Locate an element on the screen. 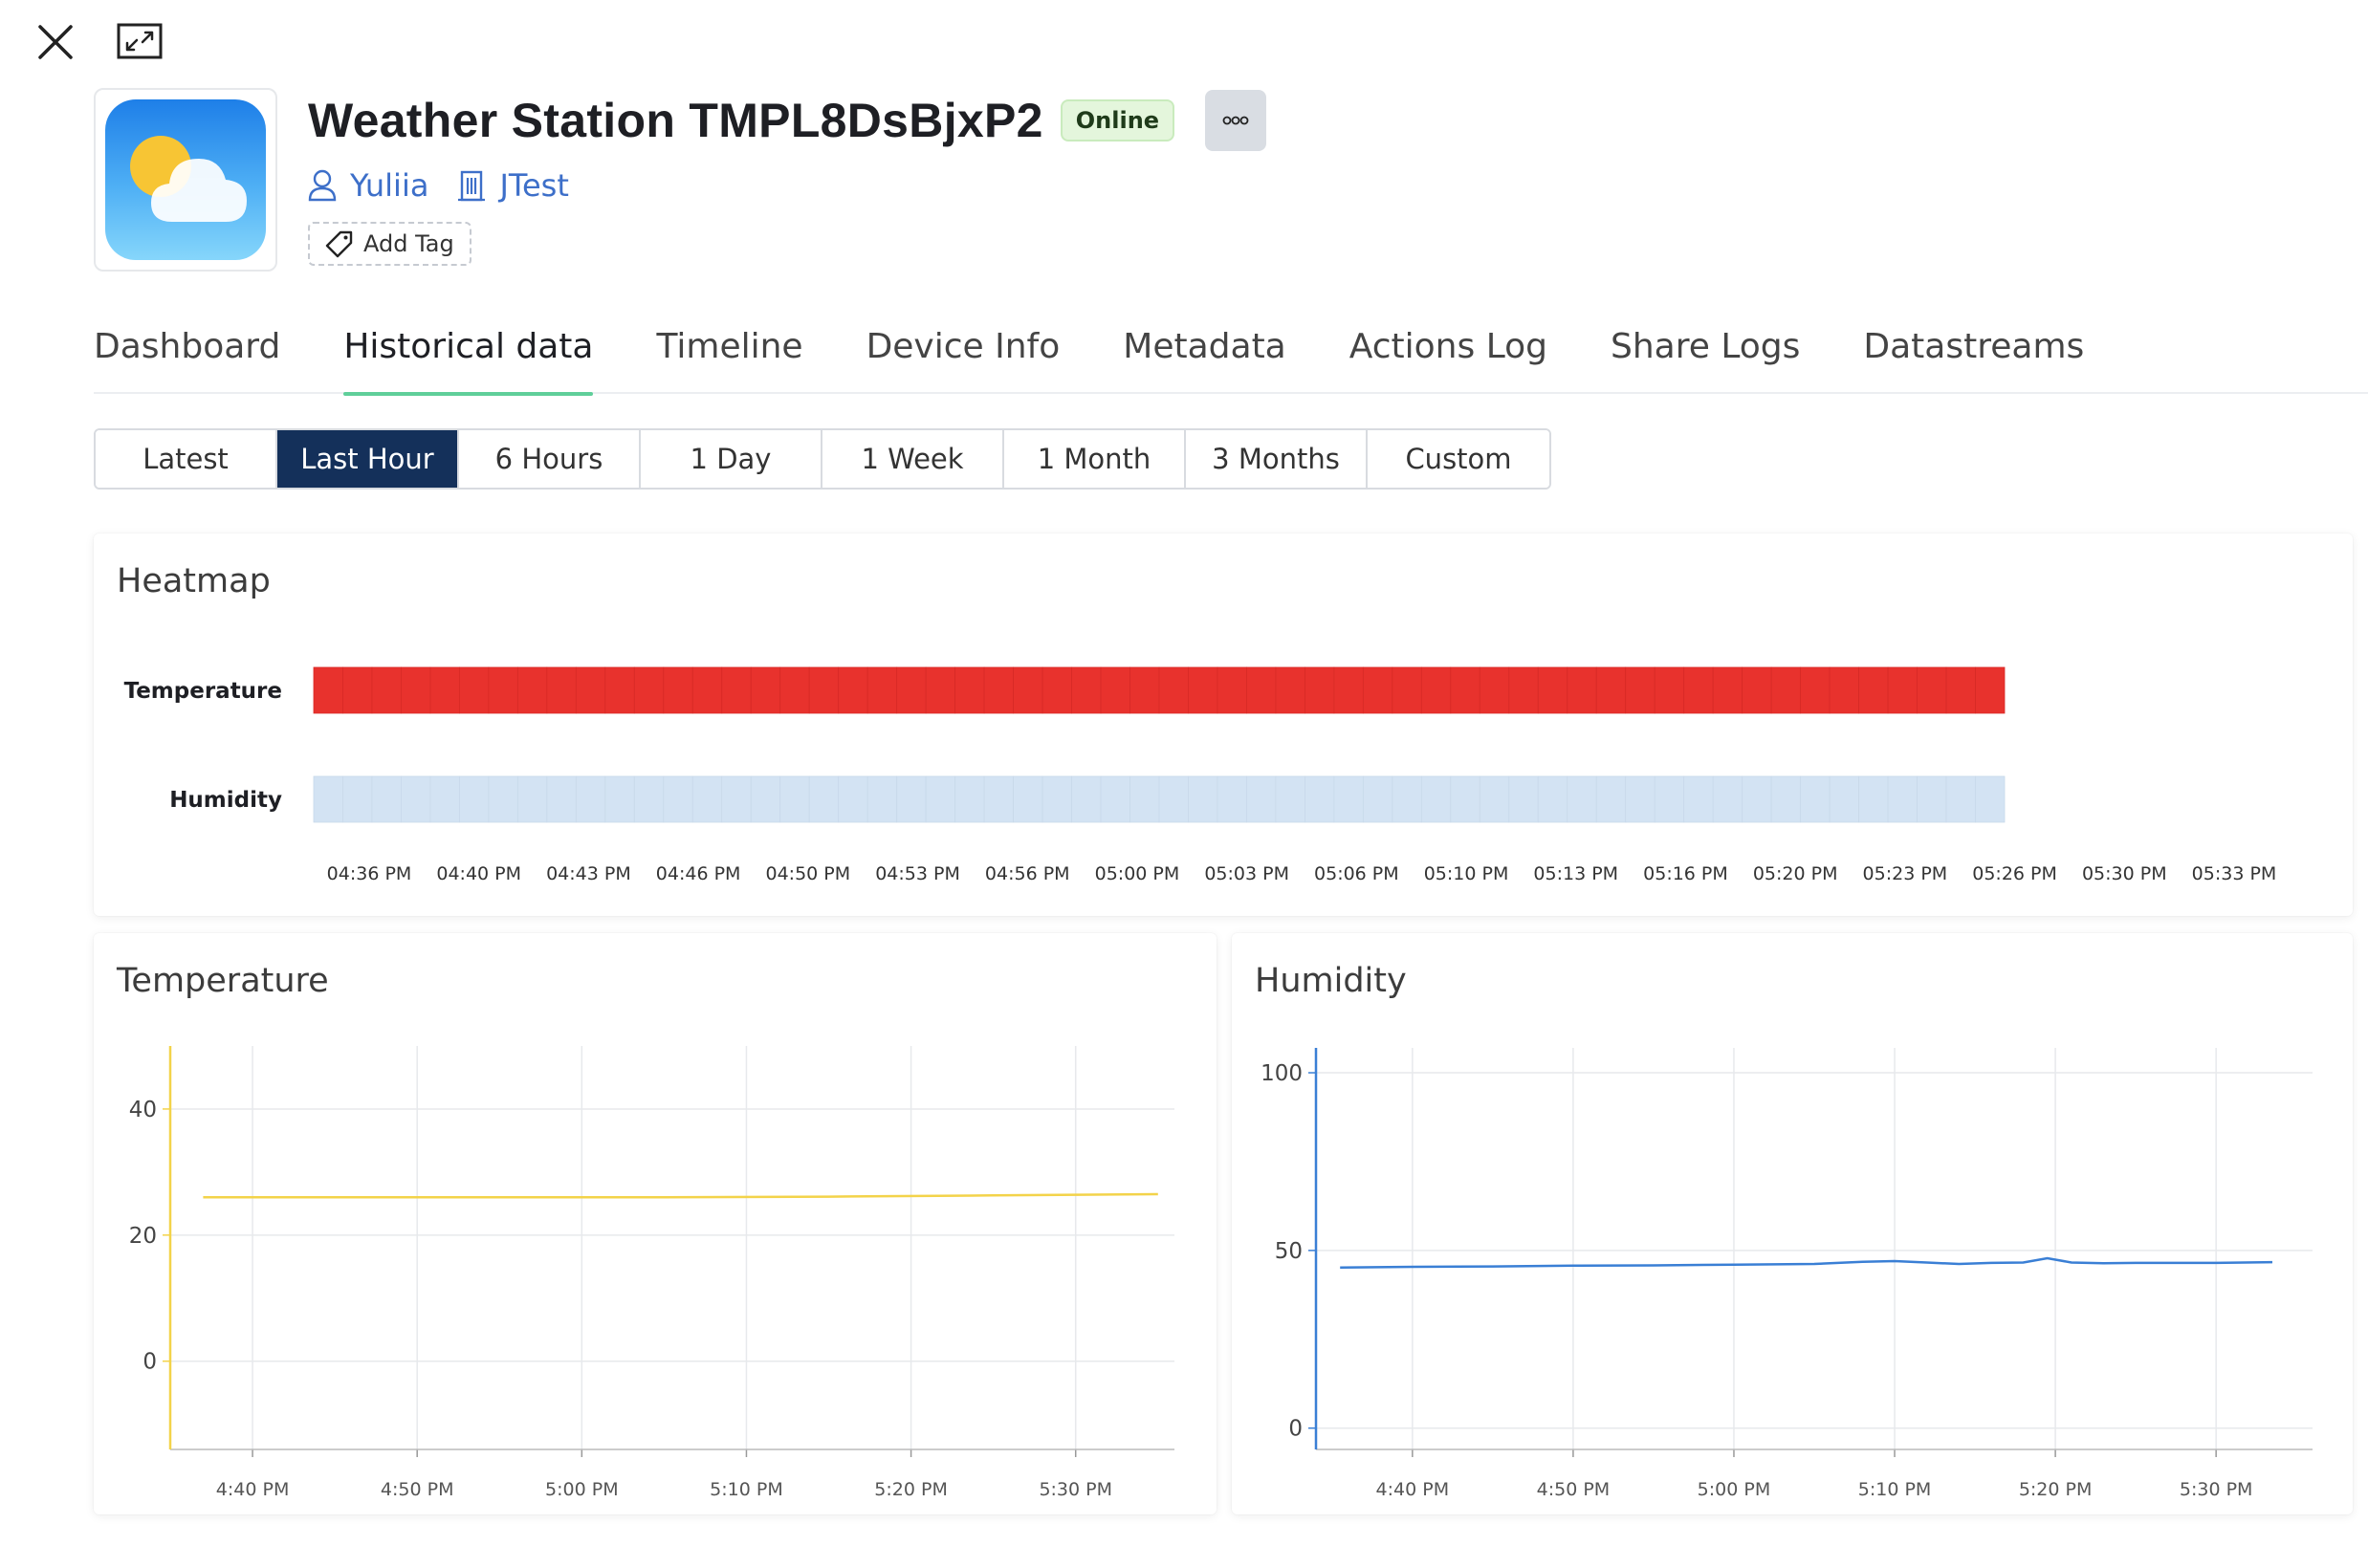  tab-share-logs: Share Logs is located at coordinates (1705, 357).